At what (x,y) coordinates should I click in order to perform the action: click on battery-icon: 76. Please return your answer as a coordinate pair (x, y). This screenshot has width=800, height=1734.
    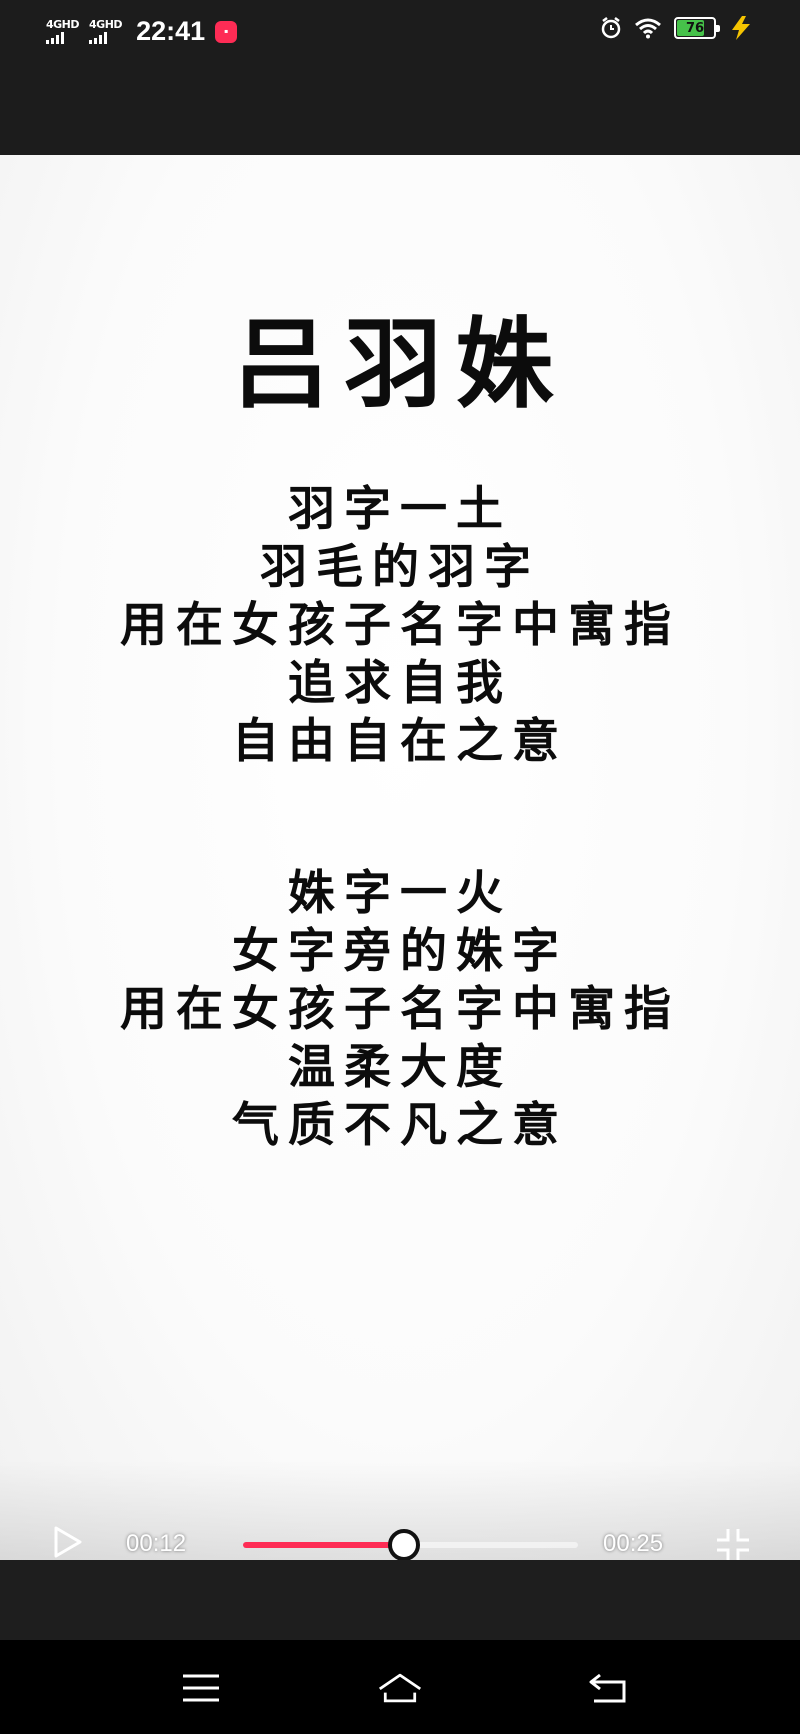
    Looking at the image, I should click on (697, 28).